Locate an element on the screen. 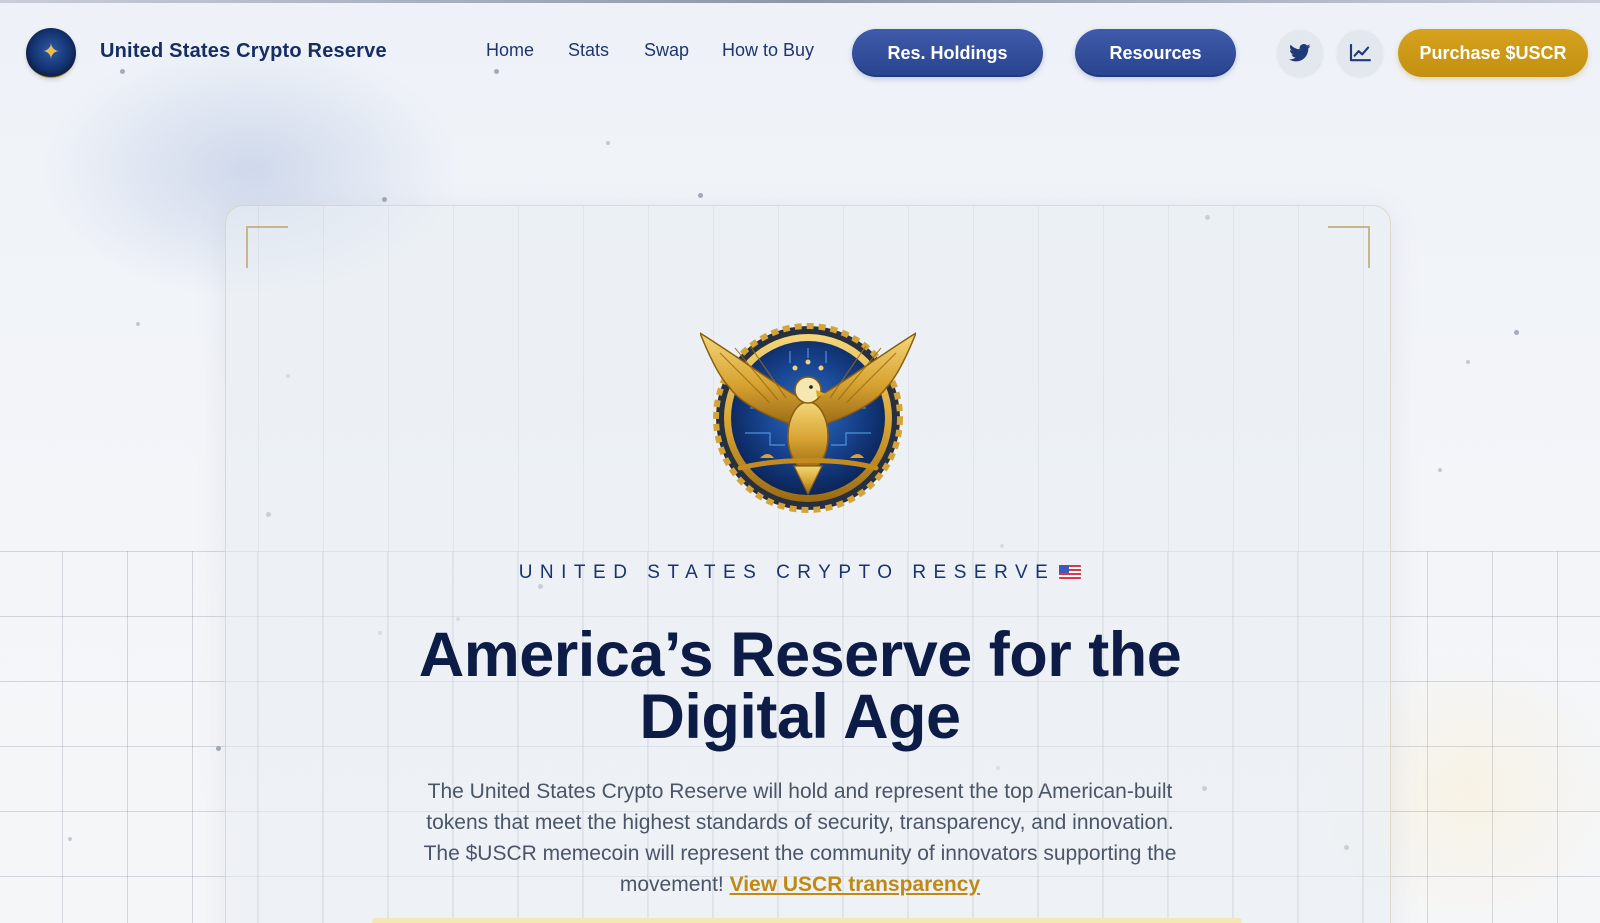 Image resolution: width=1600 pixels, height=923 pixels. headline-line-1: America’s Reserve for the is located at coordinates (800, 655).